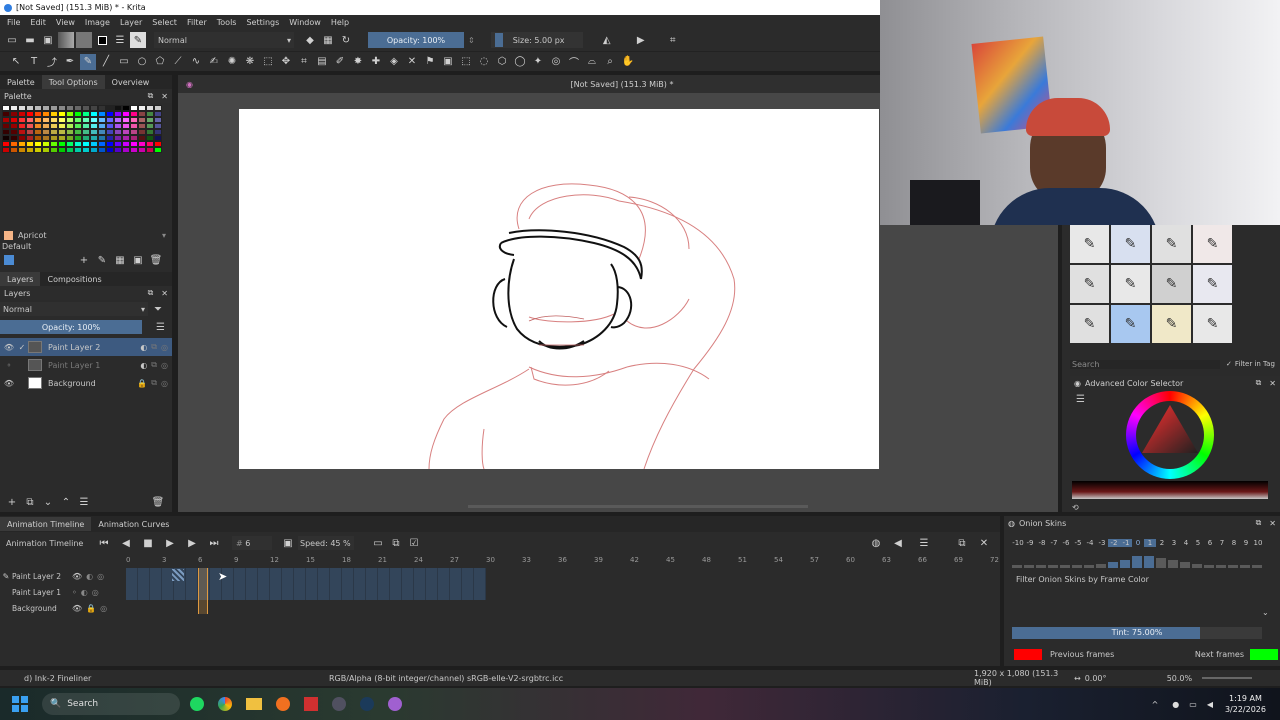 Image resolution: width=1280 pixels, height=720 pixels. Describe the element at coordinates (1075, 507) in the screenshot. I see `refresh-icon: ⟲` at that location.